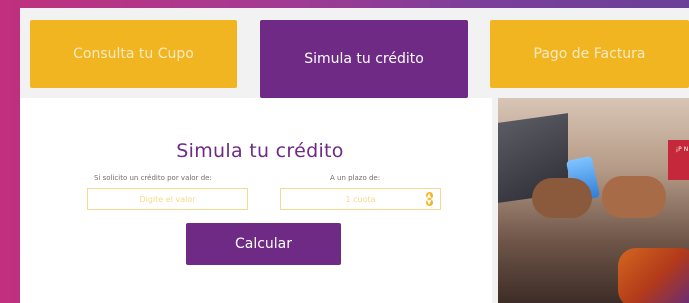 This screenshot has width=689, height=303. I want to click on stepper-down-icon: ▼, so click(429, 202).